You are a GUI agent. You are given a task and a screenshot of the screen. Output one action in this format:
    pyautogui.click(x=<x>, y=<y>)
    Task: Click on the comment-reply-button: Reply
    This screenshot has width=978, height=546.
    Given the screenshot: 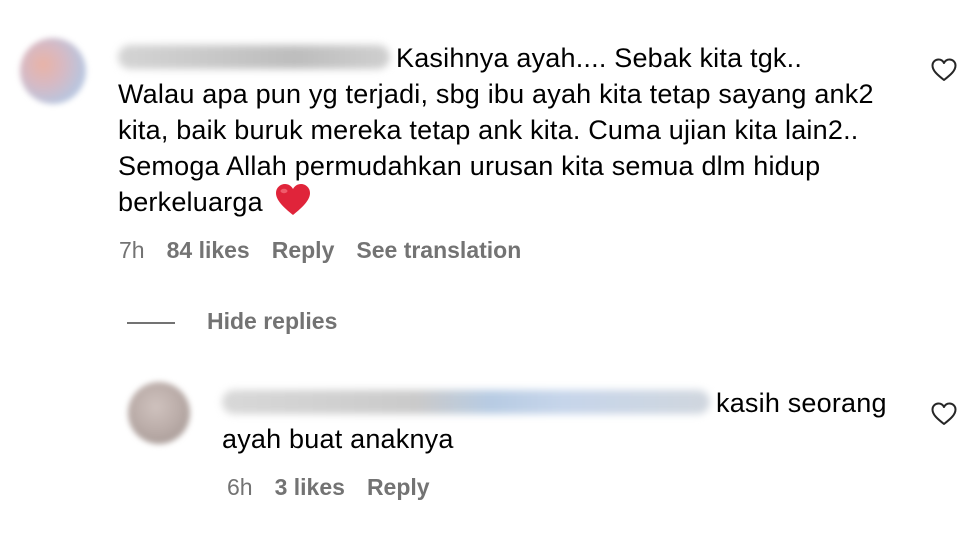 What is the action you would take?
    pyautogui.click(x=303, y=250)
    